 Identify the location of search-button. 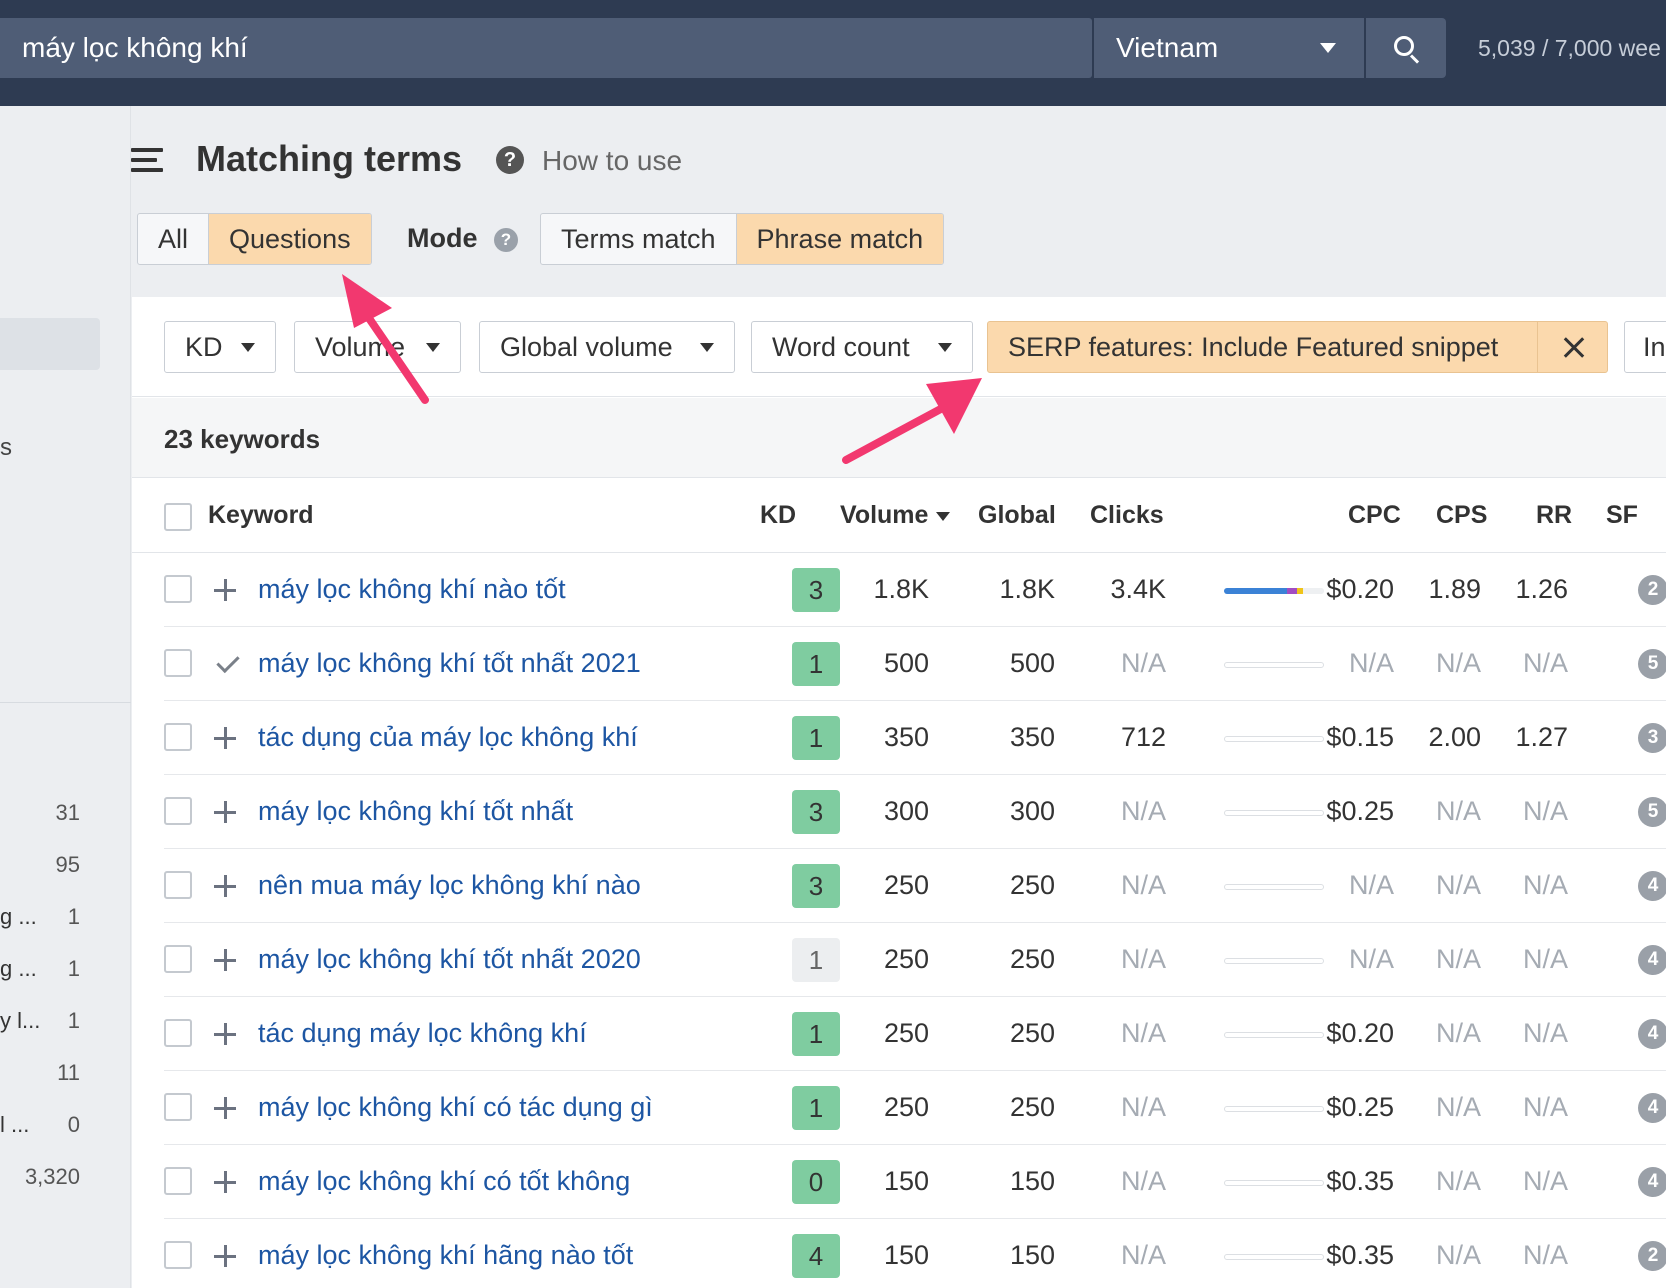
(1406, 48).